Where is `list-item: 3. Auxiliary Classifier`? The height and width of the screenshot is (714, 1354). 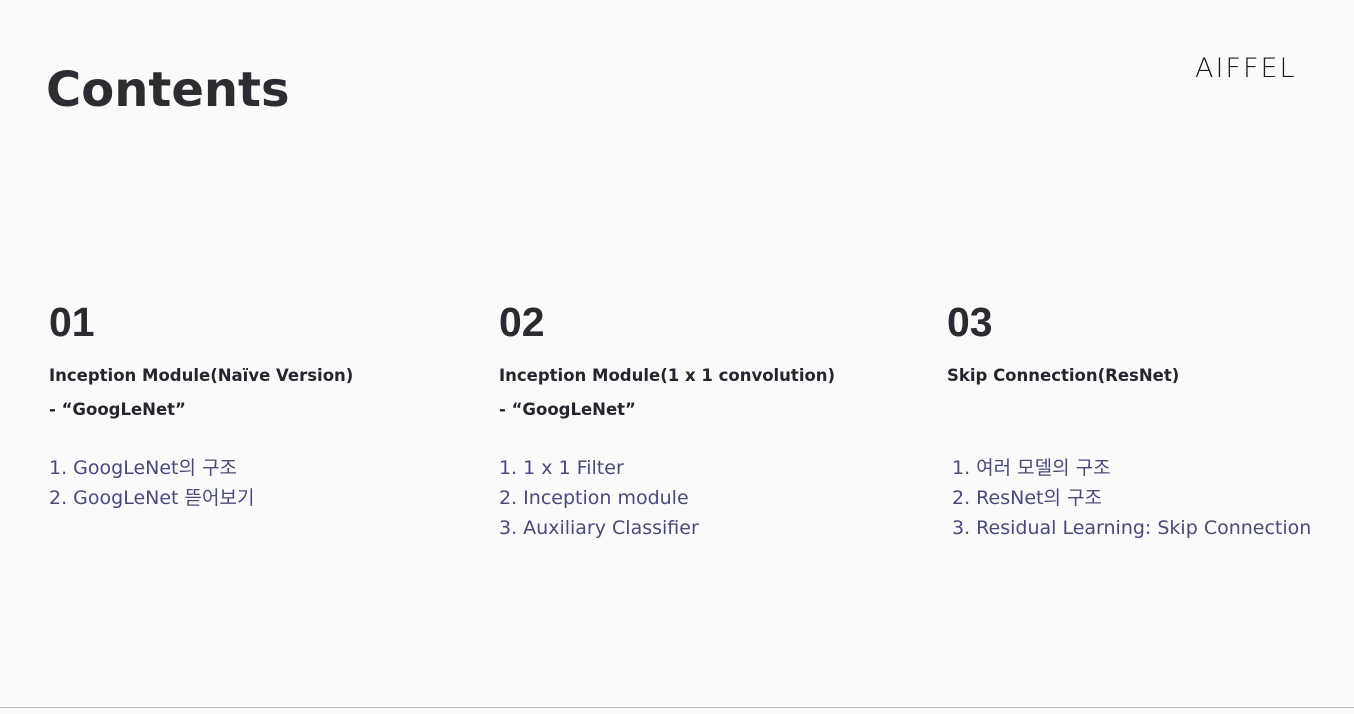 list-item: 3. Auxiliary Classifier is located at coordinates (599, 528).